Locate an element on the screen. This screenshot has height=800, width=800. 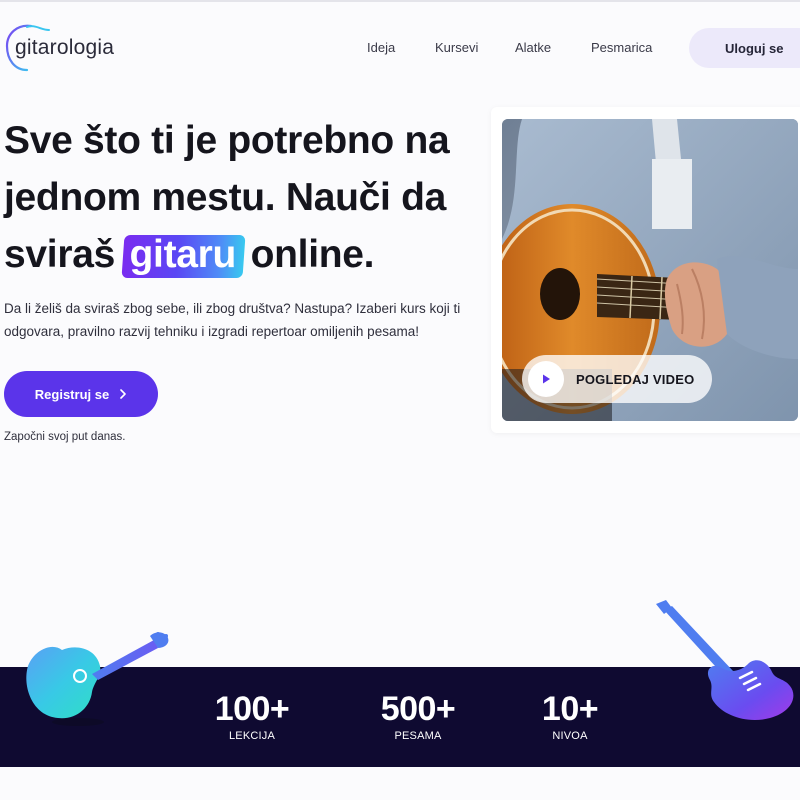
nav-item-pesmarica: Pesmarica is located at coordinates (621, 47).